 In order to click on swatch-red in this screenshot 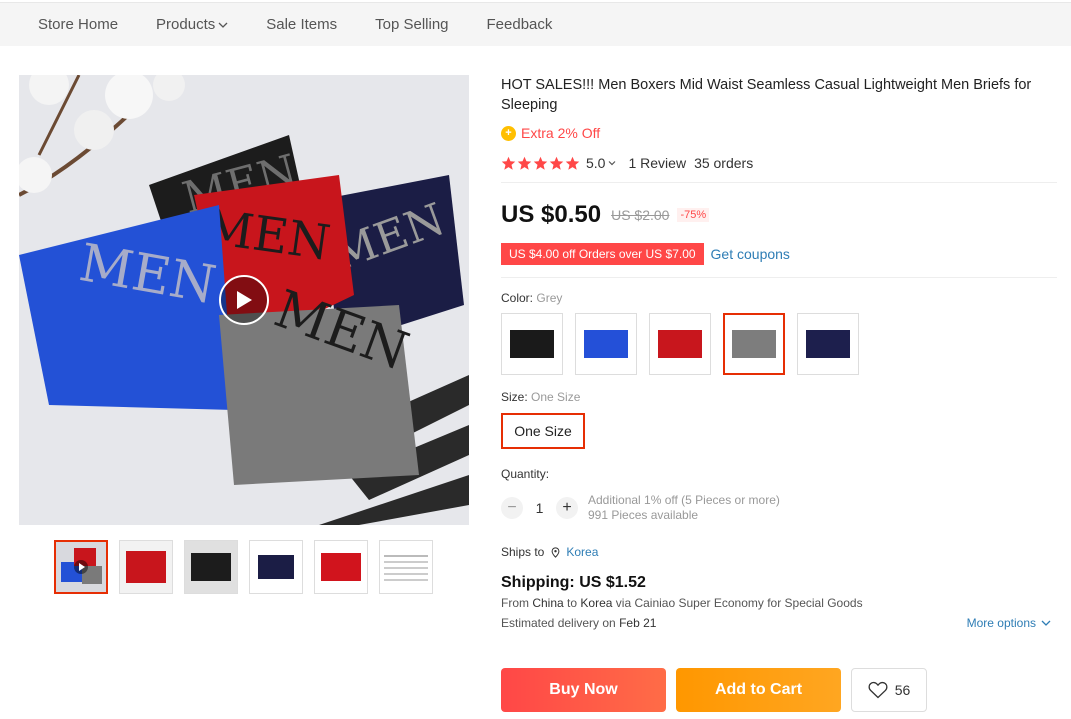, I will do `click(680, 344)`.